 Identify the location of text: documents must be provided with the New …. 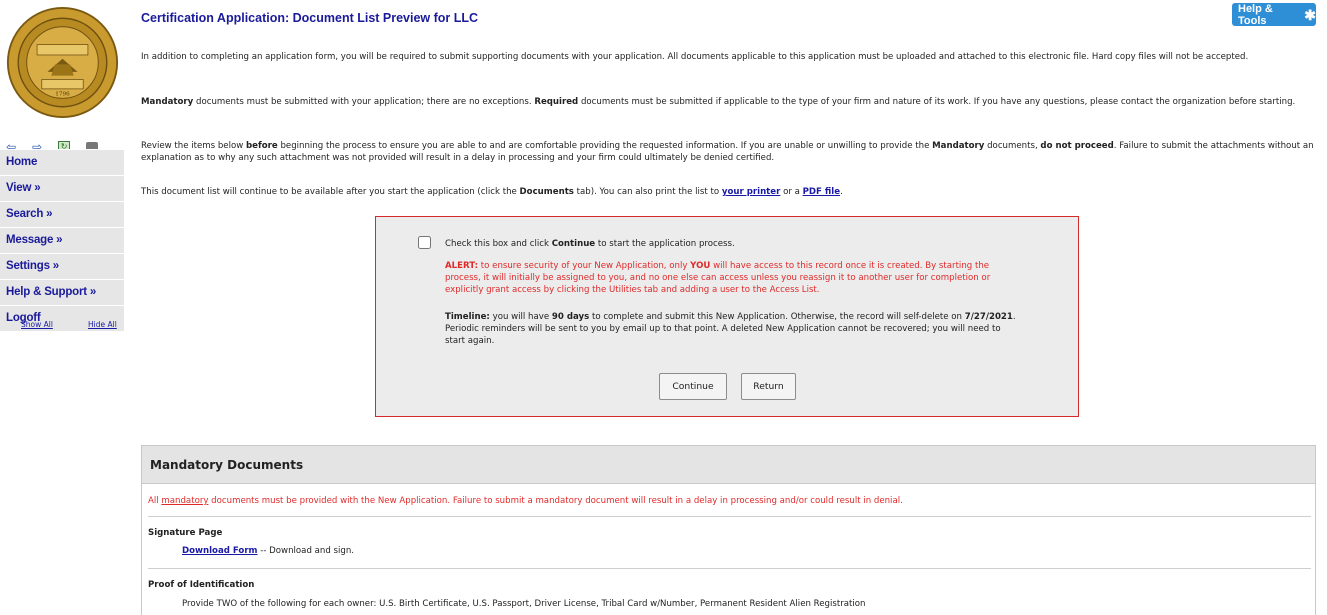
(555, 501).